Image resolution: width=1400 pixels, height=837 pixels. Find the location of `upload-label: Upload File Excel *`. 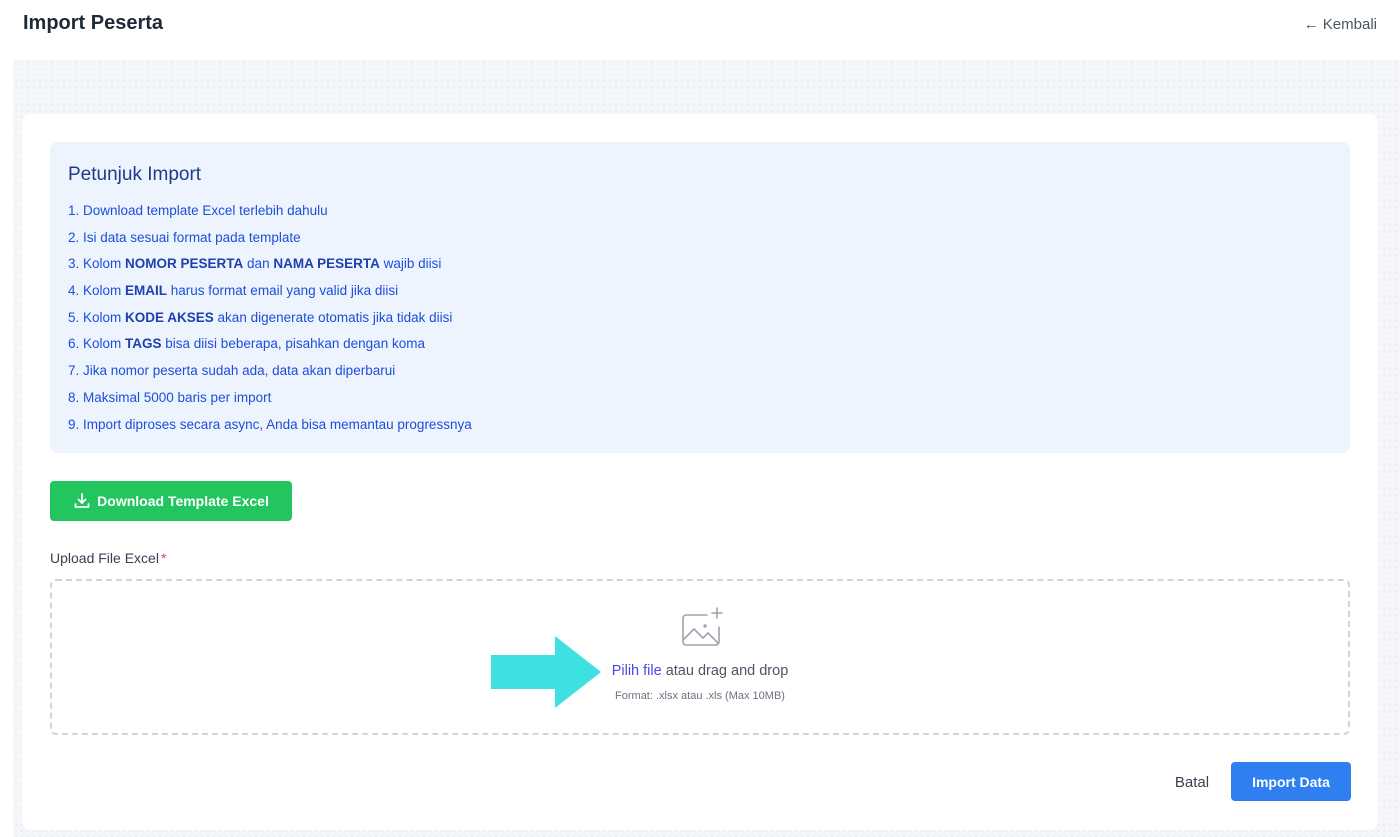

upload-label: Upload File Excel * is located at coordinates (108, 558).